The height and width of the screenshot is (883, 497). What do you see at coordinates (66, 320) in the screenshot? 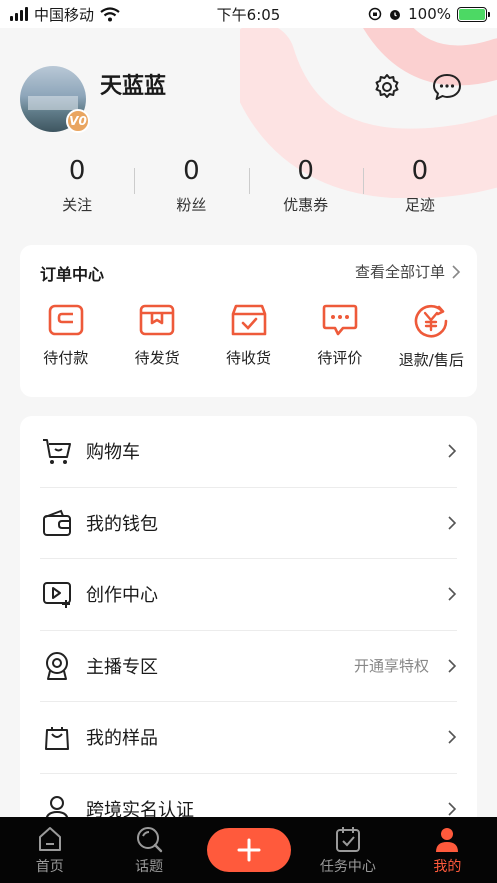
I see `wallet-card-icon` at bounding box center [66, 320].